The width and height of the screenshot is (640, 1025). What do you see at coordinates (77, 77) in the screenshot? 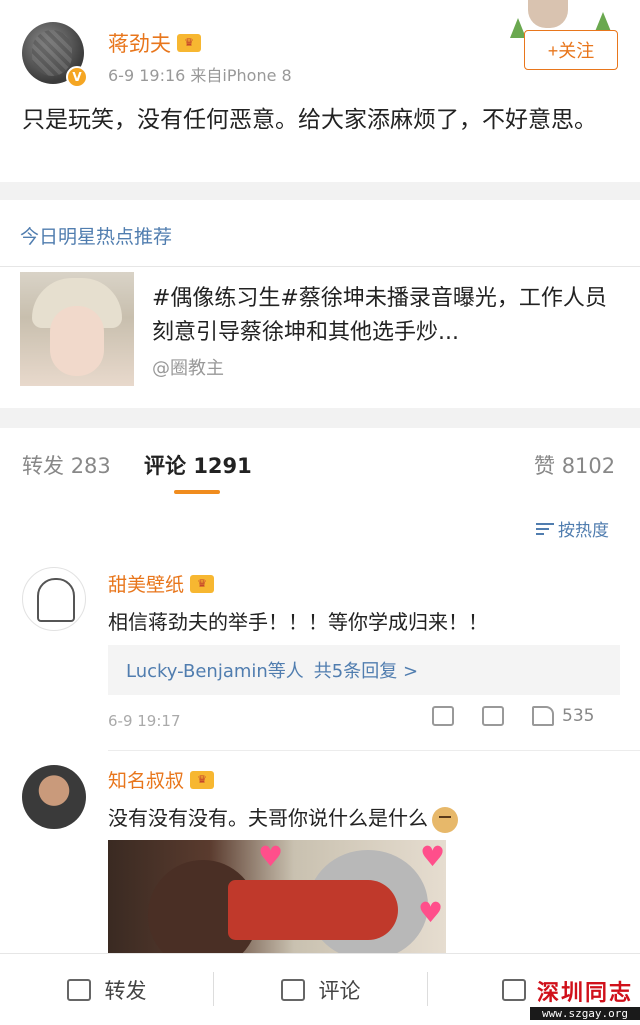
I see `verified-badge-icon: V` at bounding box center [77, 77].